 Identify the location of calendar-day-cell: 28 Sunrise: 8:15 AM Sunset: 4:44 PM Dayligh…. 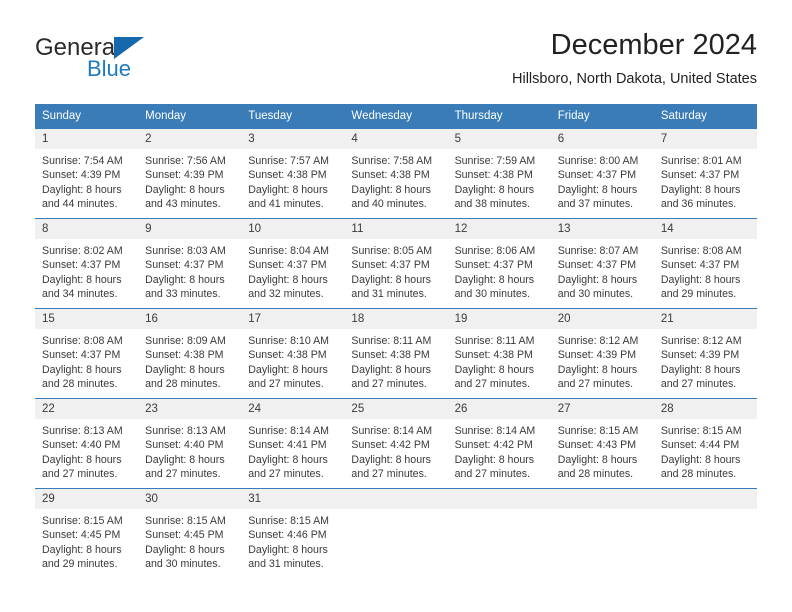
(705, 443).